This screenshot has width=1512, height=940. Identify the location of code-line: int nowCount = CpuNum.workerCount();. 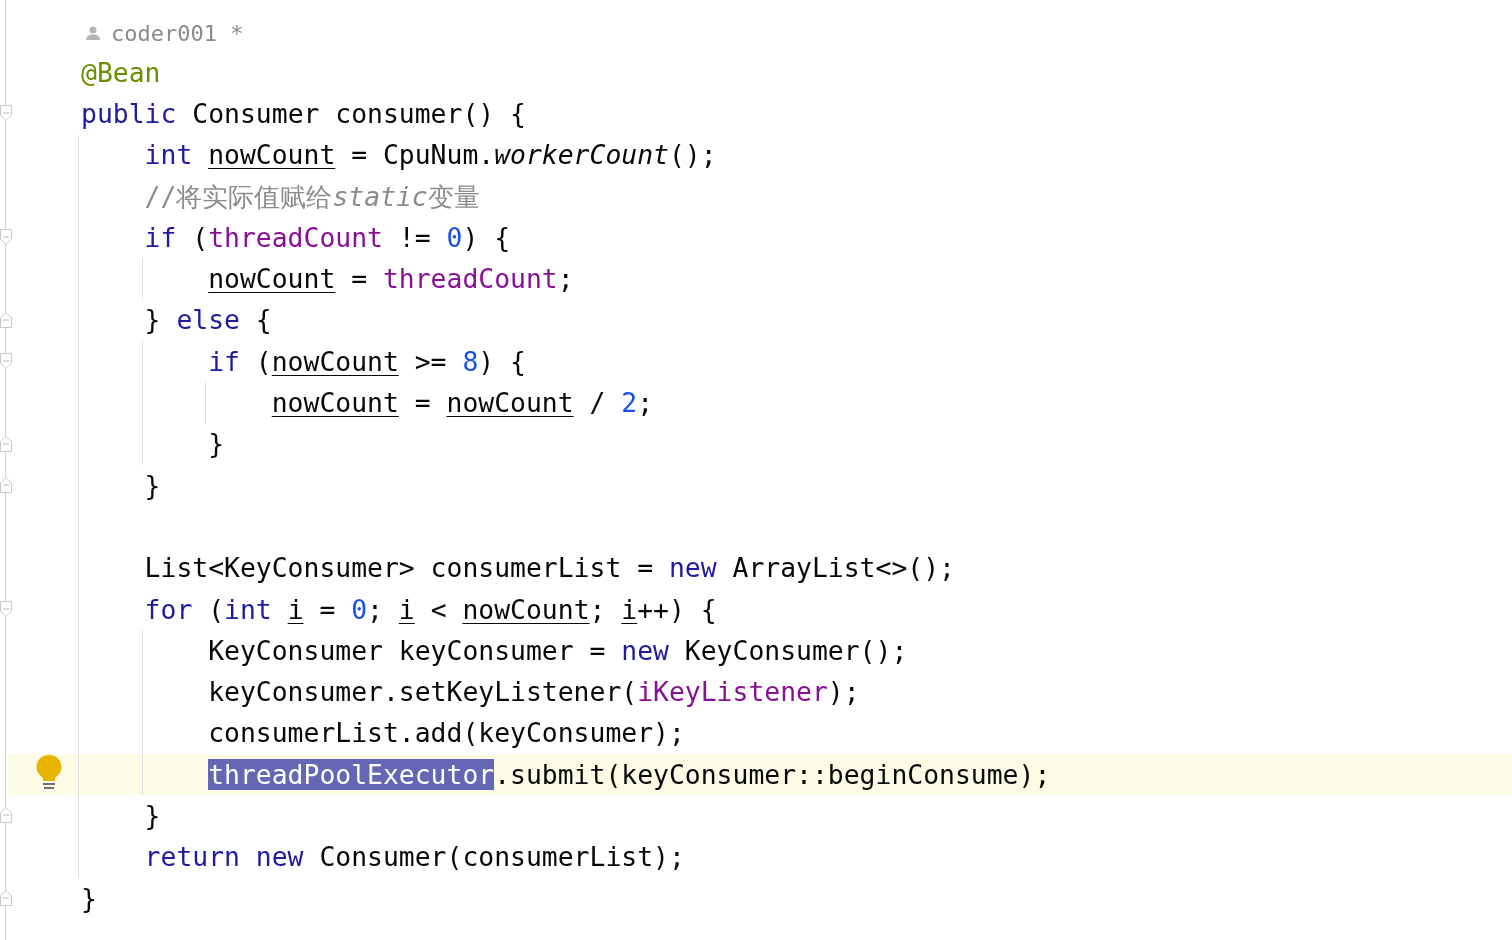
(430, 155).